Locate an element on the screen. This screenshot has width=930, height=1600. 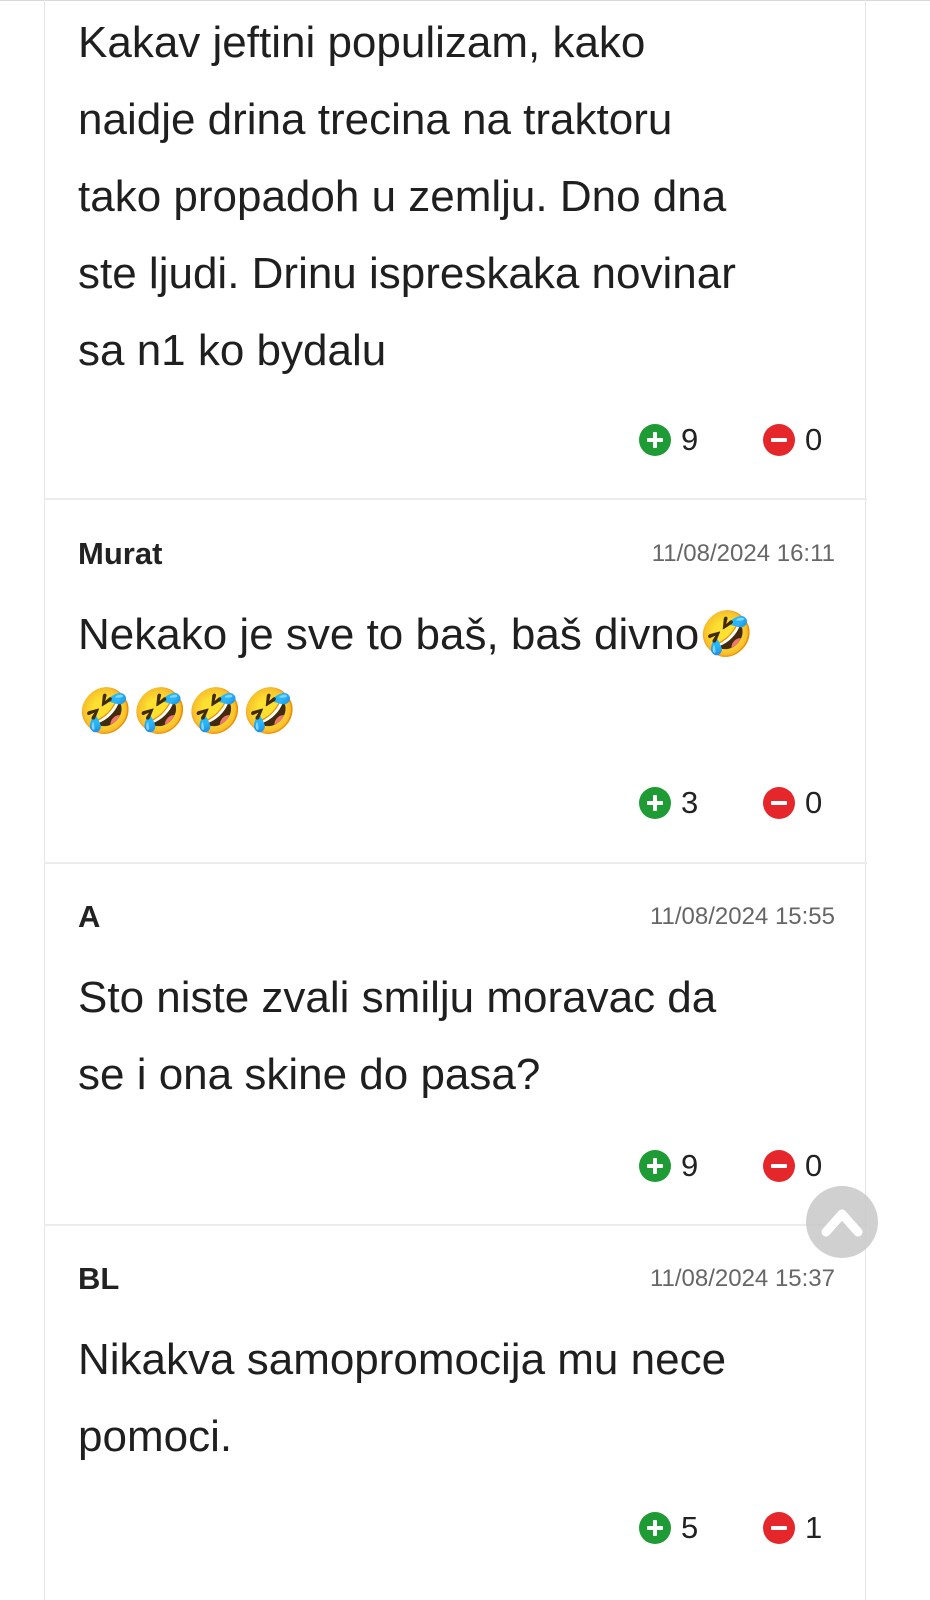
comment-date: 11/08/2024 15:55 is located at coordinates (742, 916).